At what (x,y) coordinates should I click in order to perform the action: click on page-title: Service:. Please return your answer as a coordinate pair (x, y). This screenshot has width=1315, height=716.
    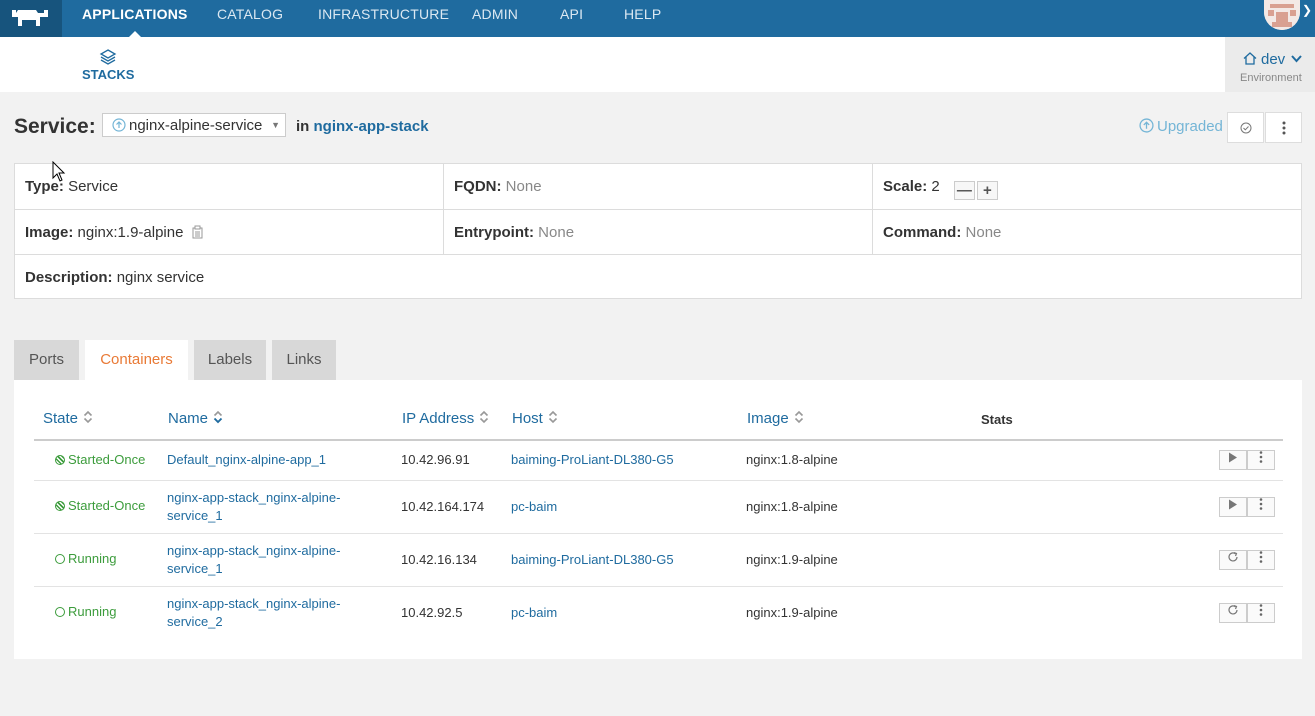
    Looking at the image, I should click on (55, 126).